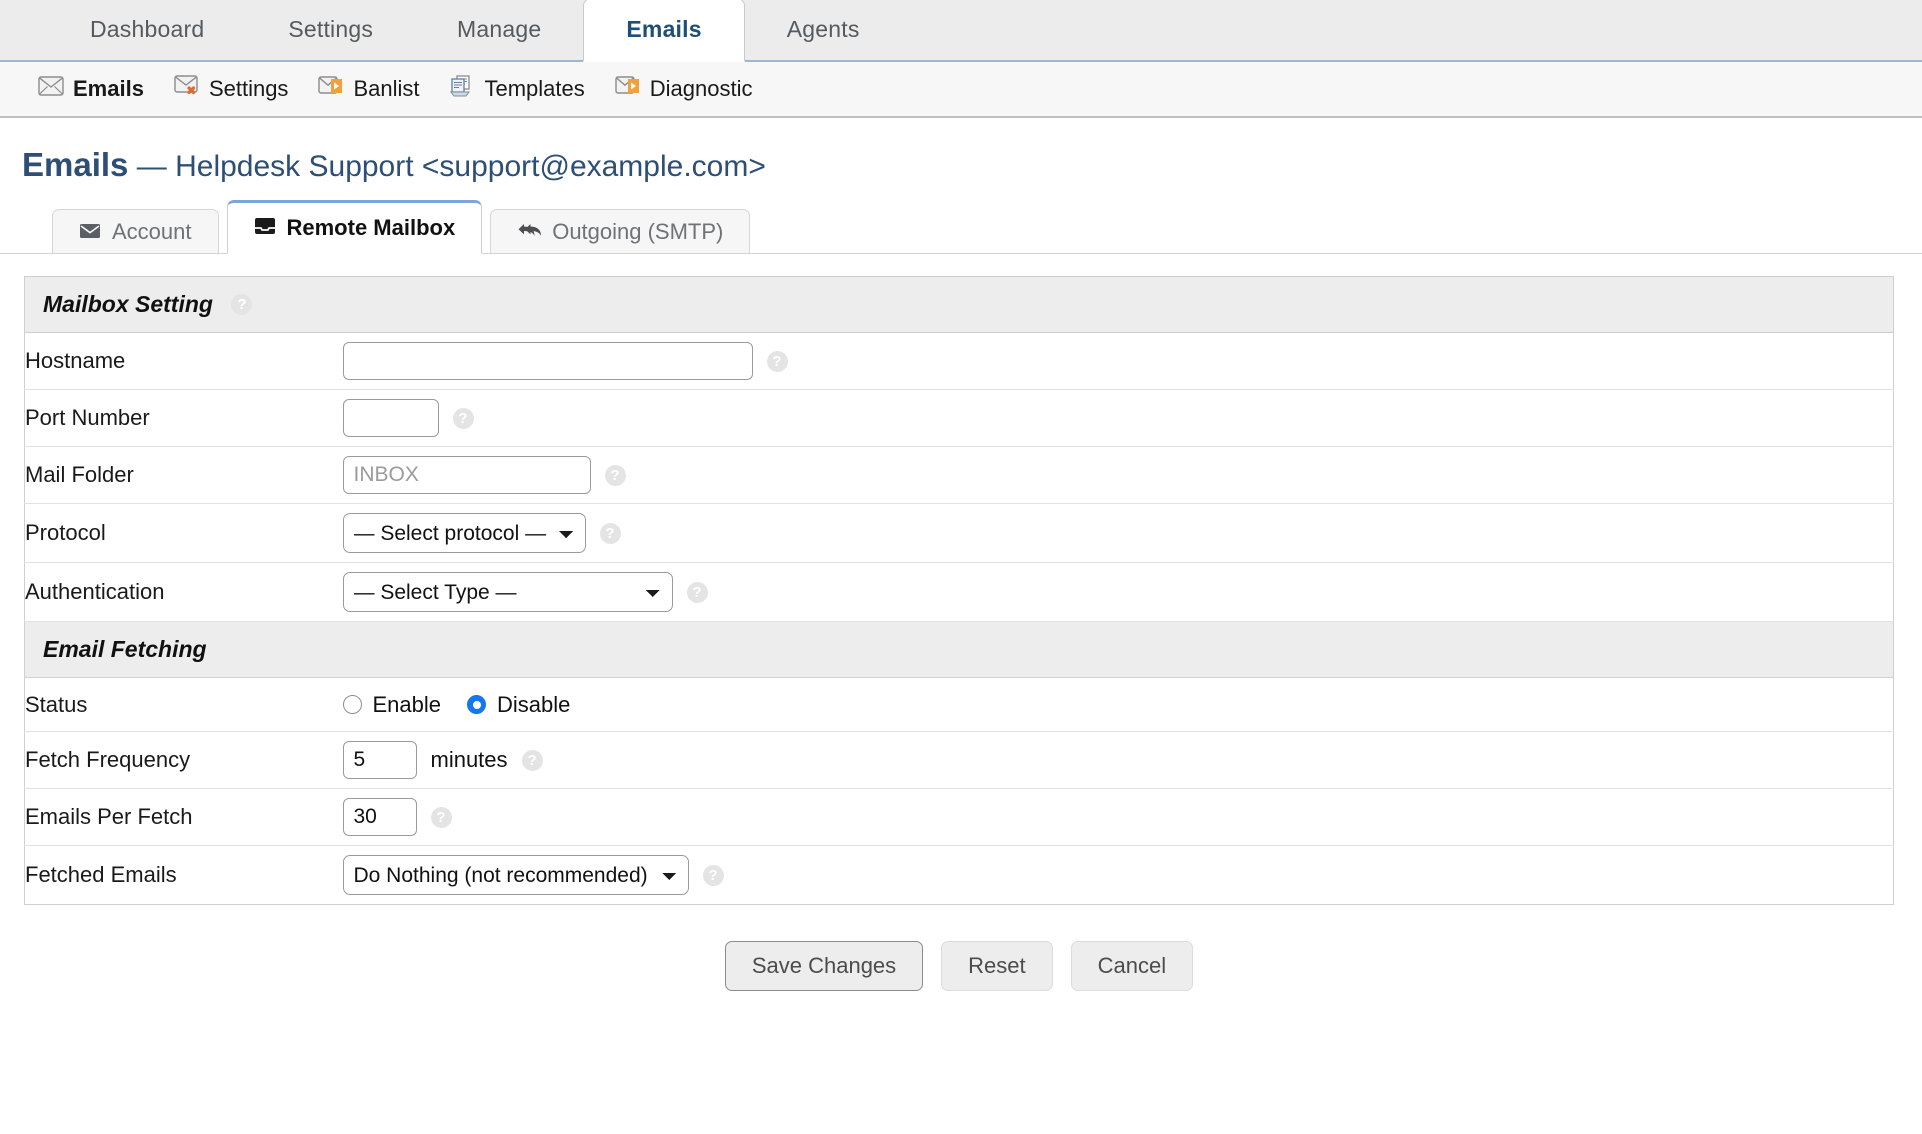  What do you see at coordinates (463, 418) in the screenshot?
I see `help-icon-port-number: ?` at bounding box center [463, 418].